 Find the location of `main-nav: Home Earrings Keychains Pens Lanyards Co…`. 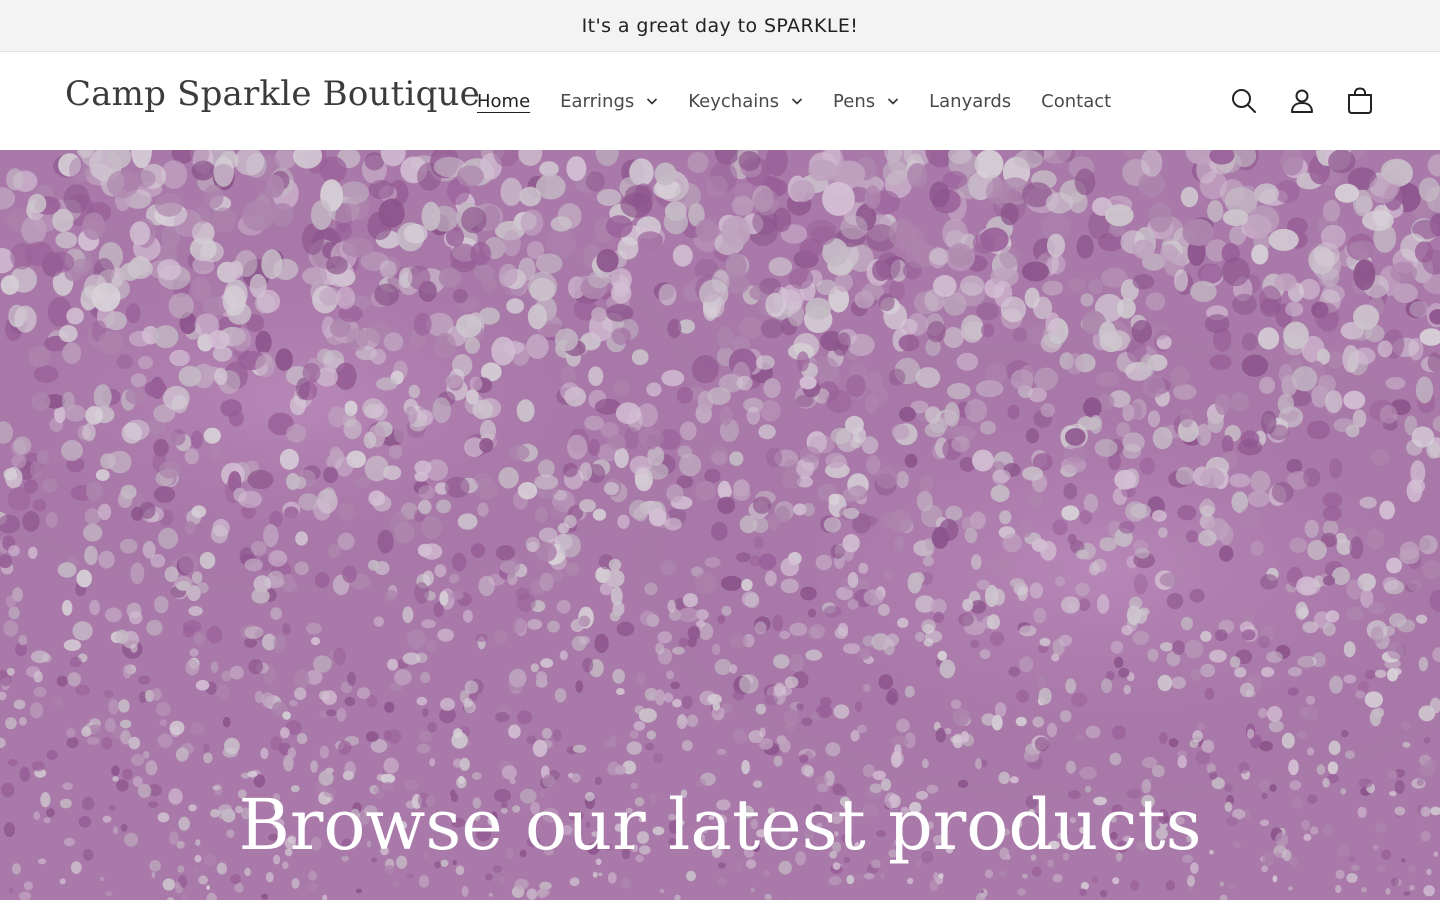

main-nav: Home Earrings Keychains Pens Lanyards Co… is located at coordinates (794, 101).